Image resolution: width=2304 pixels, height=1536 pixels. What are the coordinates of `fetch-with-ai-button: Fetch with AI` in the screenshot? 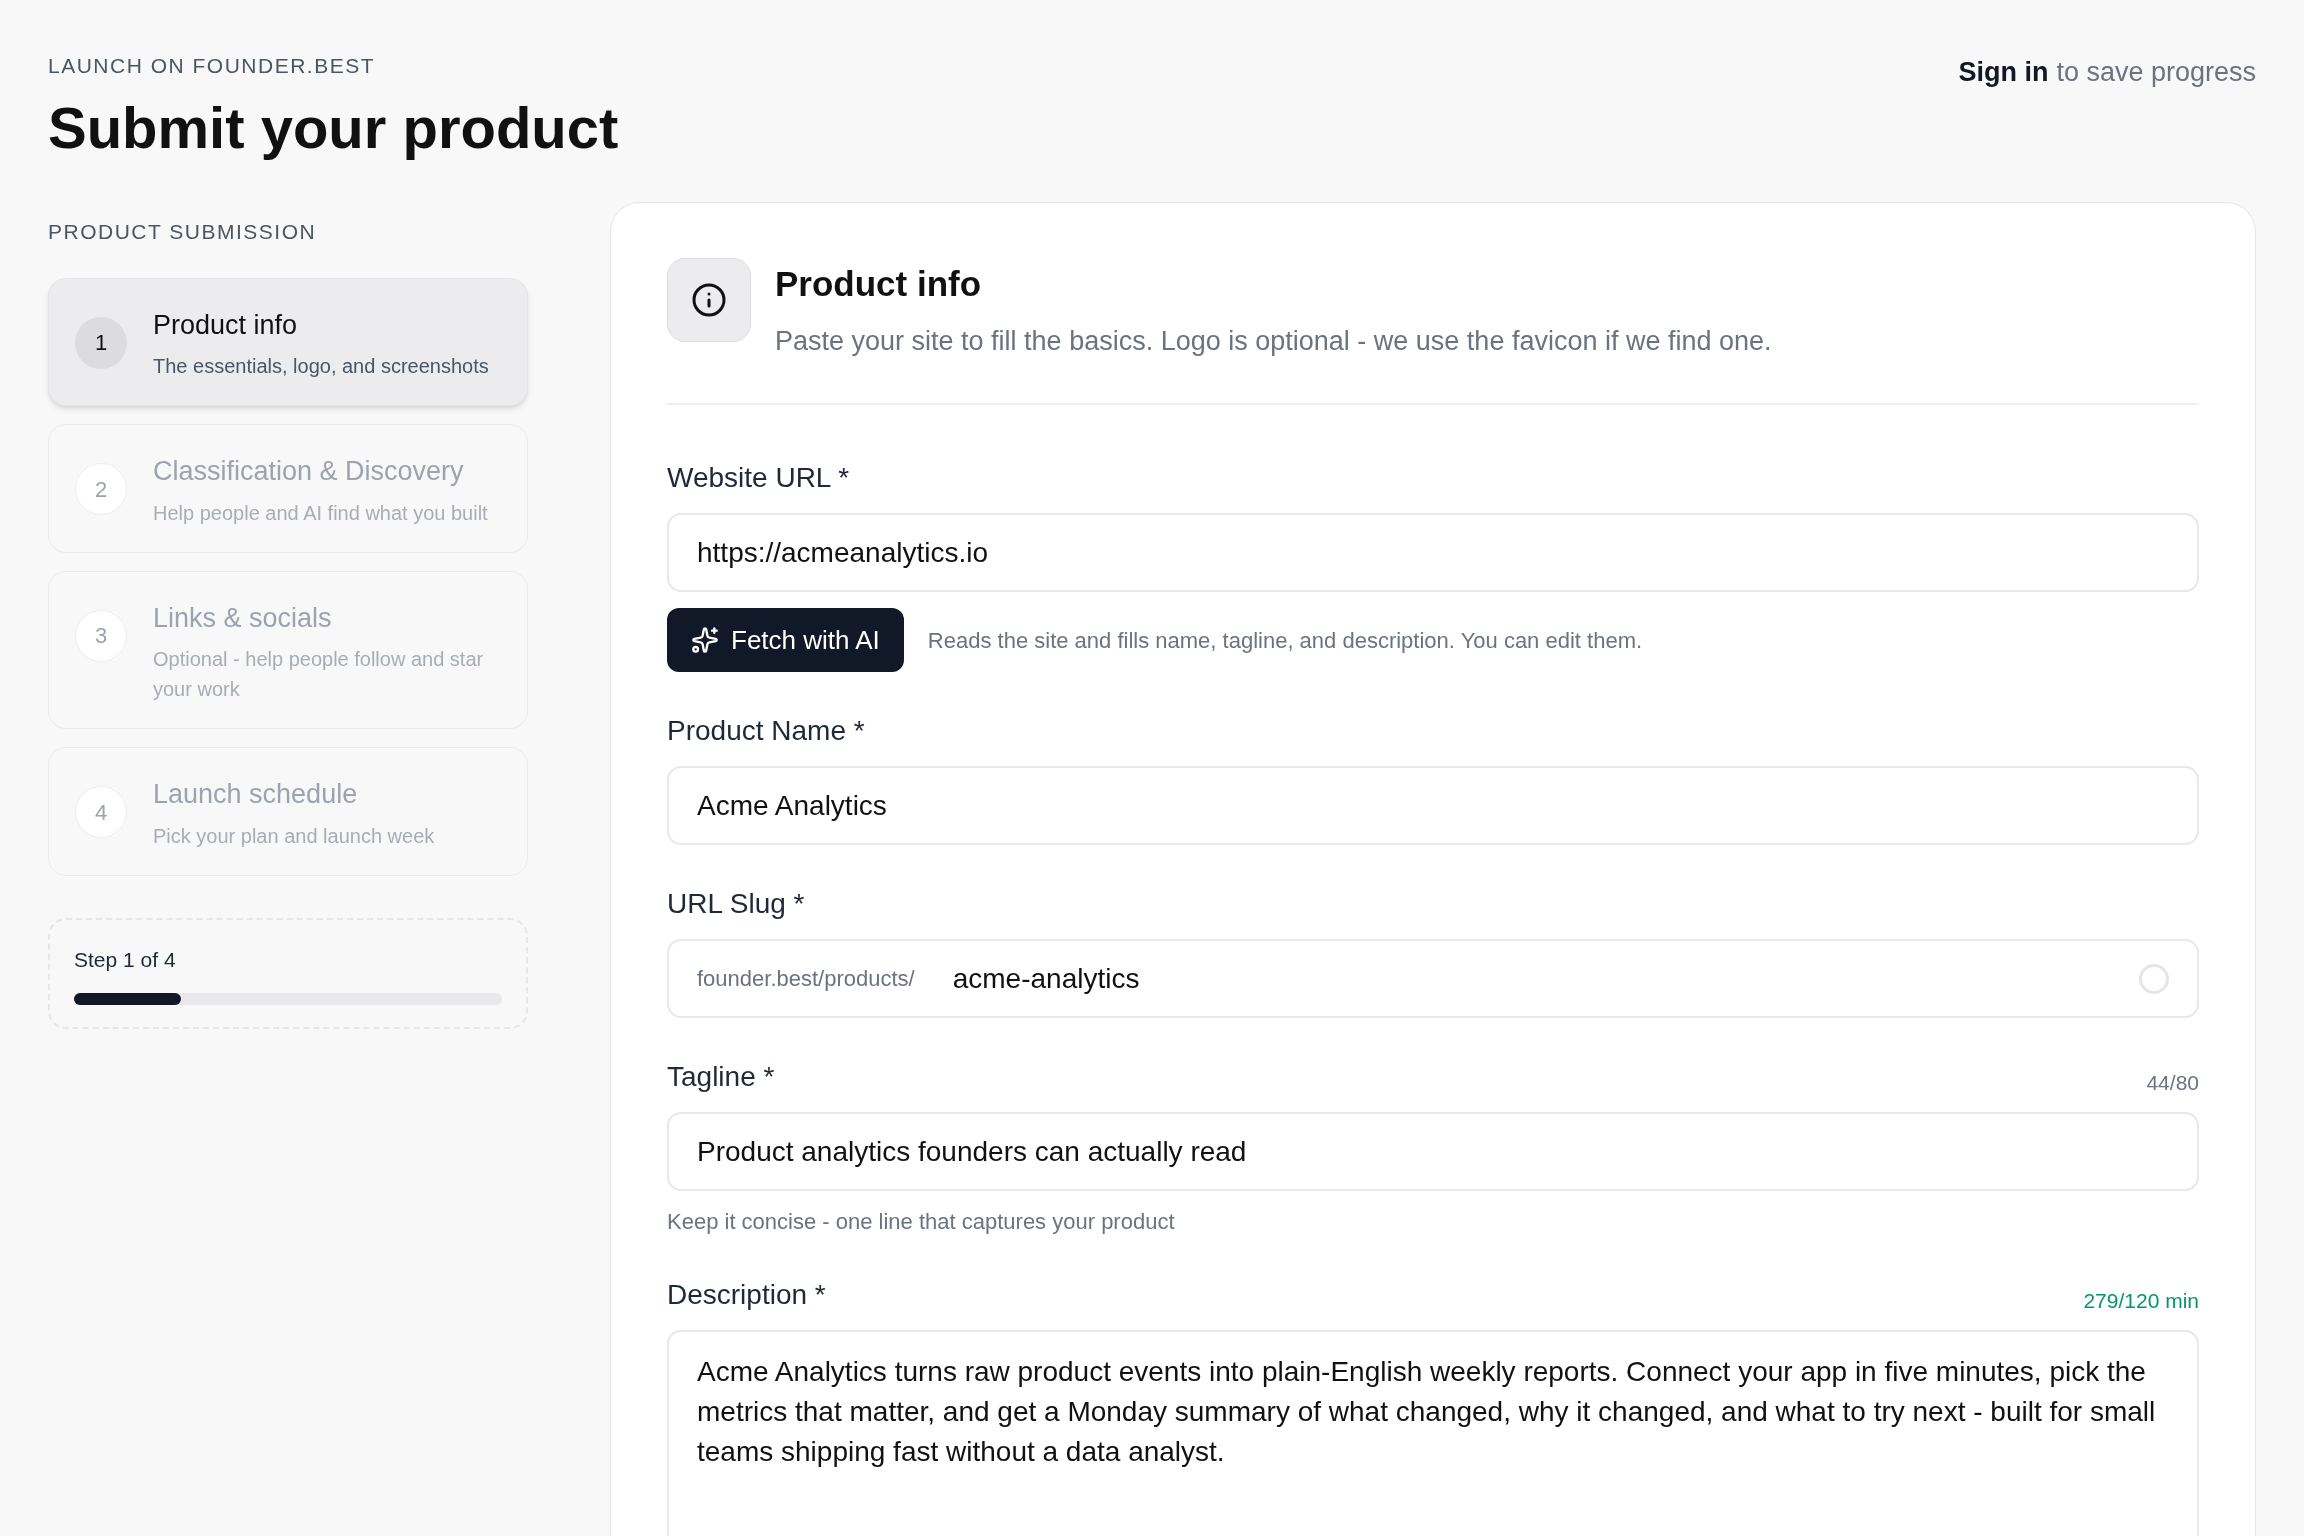 It's located at (785, 640).